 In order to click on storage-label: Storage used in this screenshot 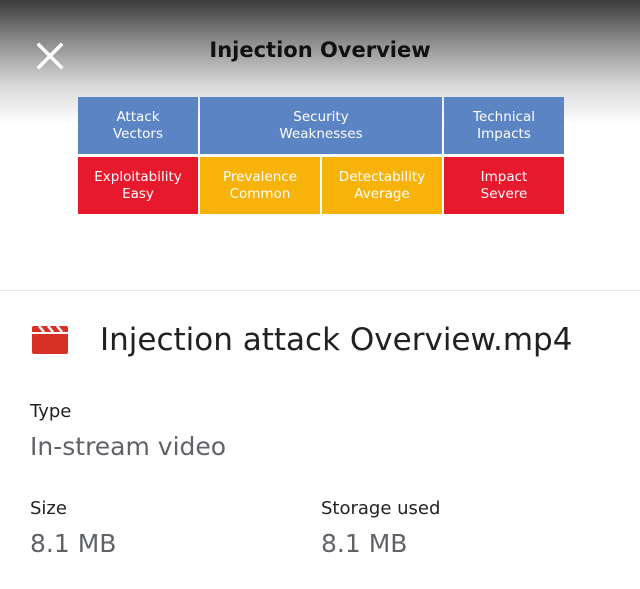, I will do `click(381, 508)`.